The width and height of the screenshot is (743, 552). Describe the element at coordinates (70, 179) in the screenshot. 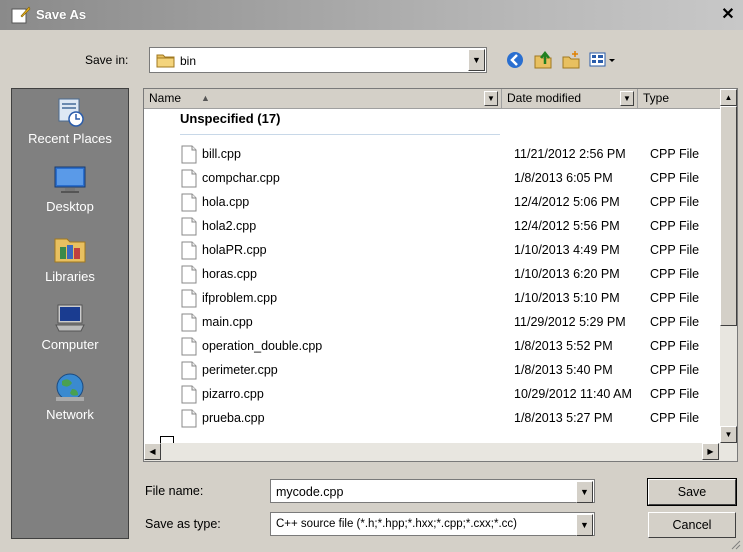

I see `desktop-icon` at that location.